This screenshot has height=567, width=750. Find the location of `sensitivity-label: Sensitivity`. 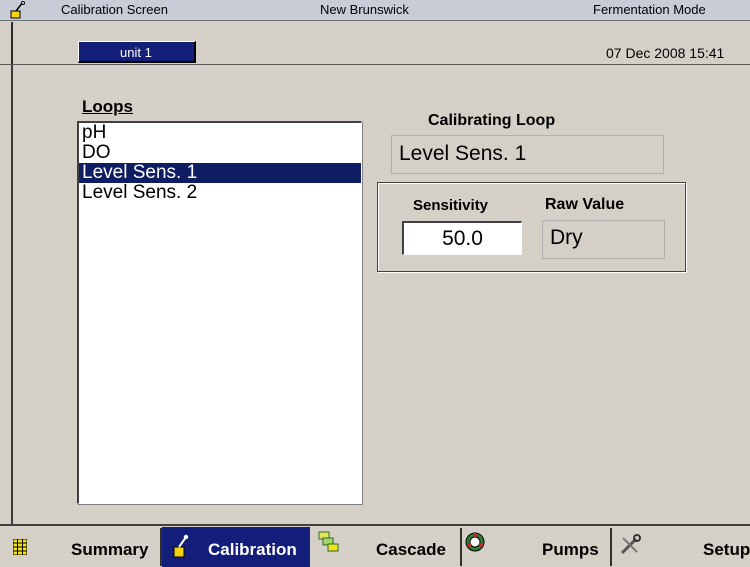

sensitivity-label: Sensitivity is located at coordinates (451, 205).